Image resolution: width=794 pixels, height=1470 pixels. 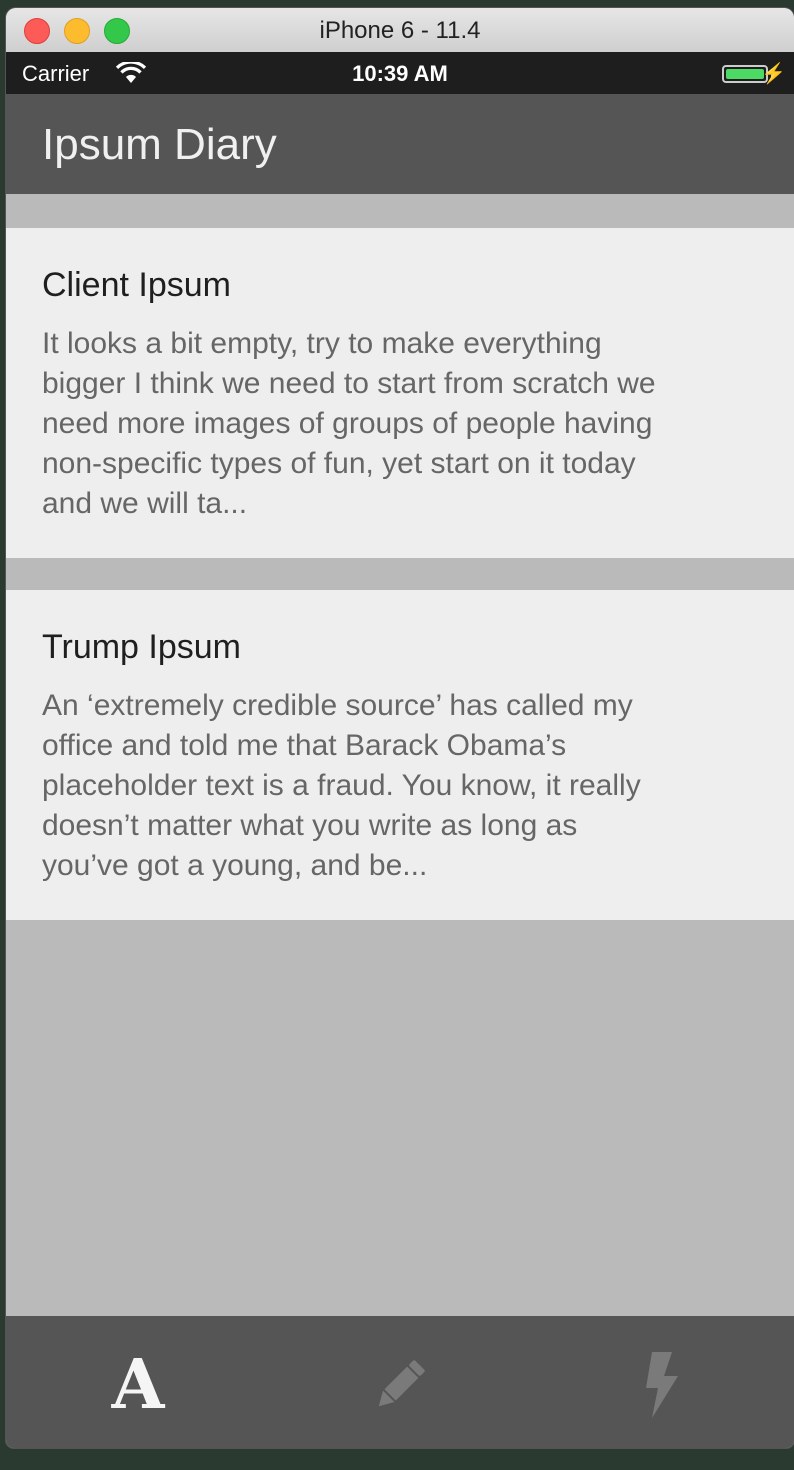 I want to click on window-titlebar: iPhone 6 - 11.4, so click(x=400, y=30).